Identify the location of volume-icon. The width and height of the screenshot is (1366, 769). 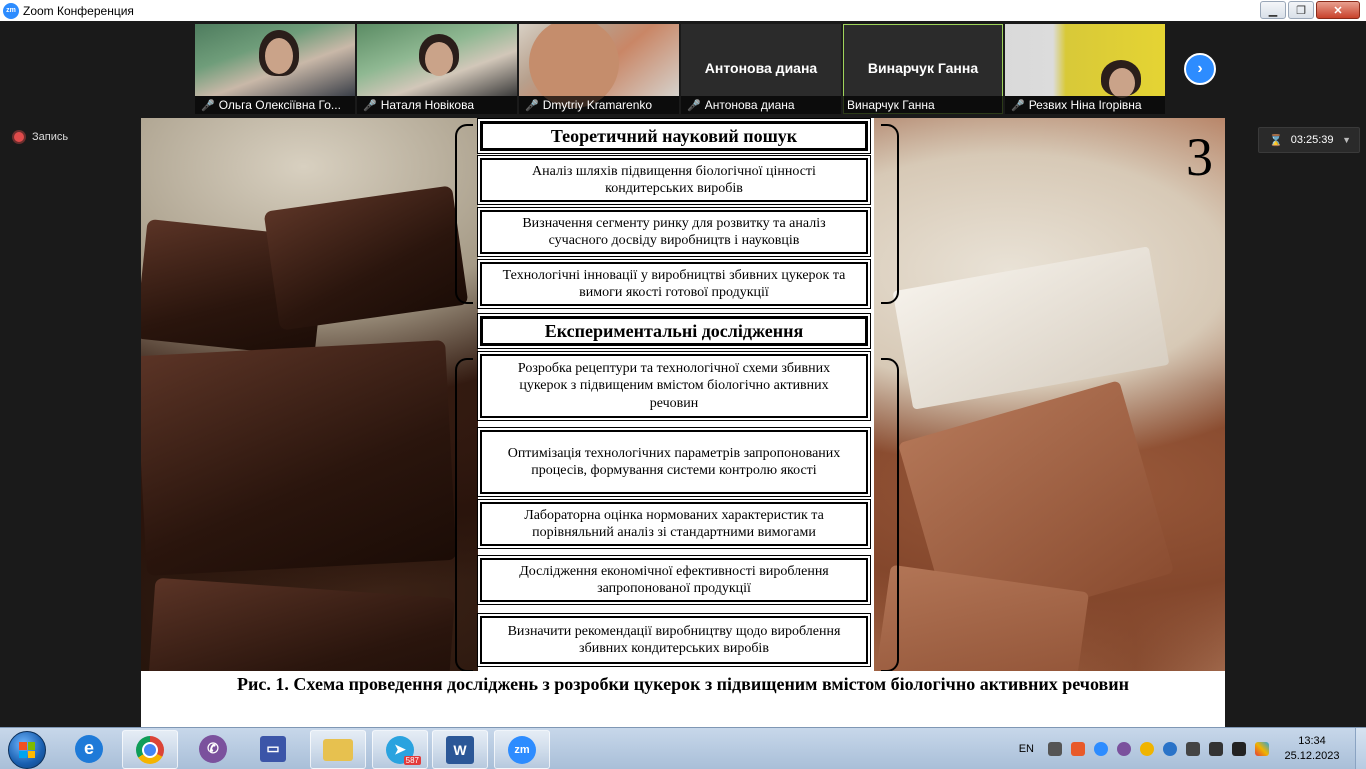
(1193, 748).